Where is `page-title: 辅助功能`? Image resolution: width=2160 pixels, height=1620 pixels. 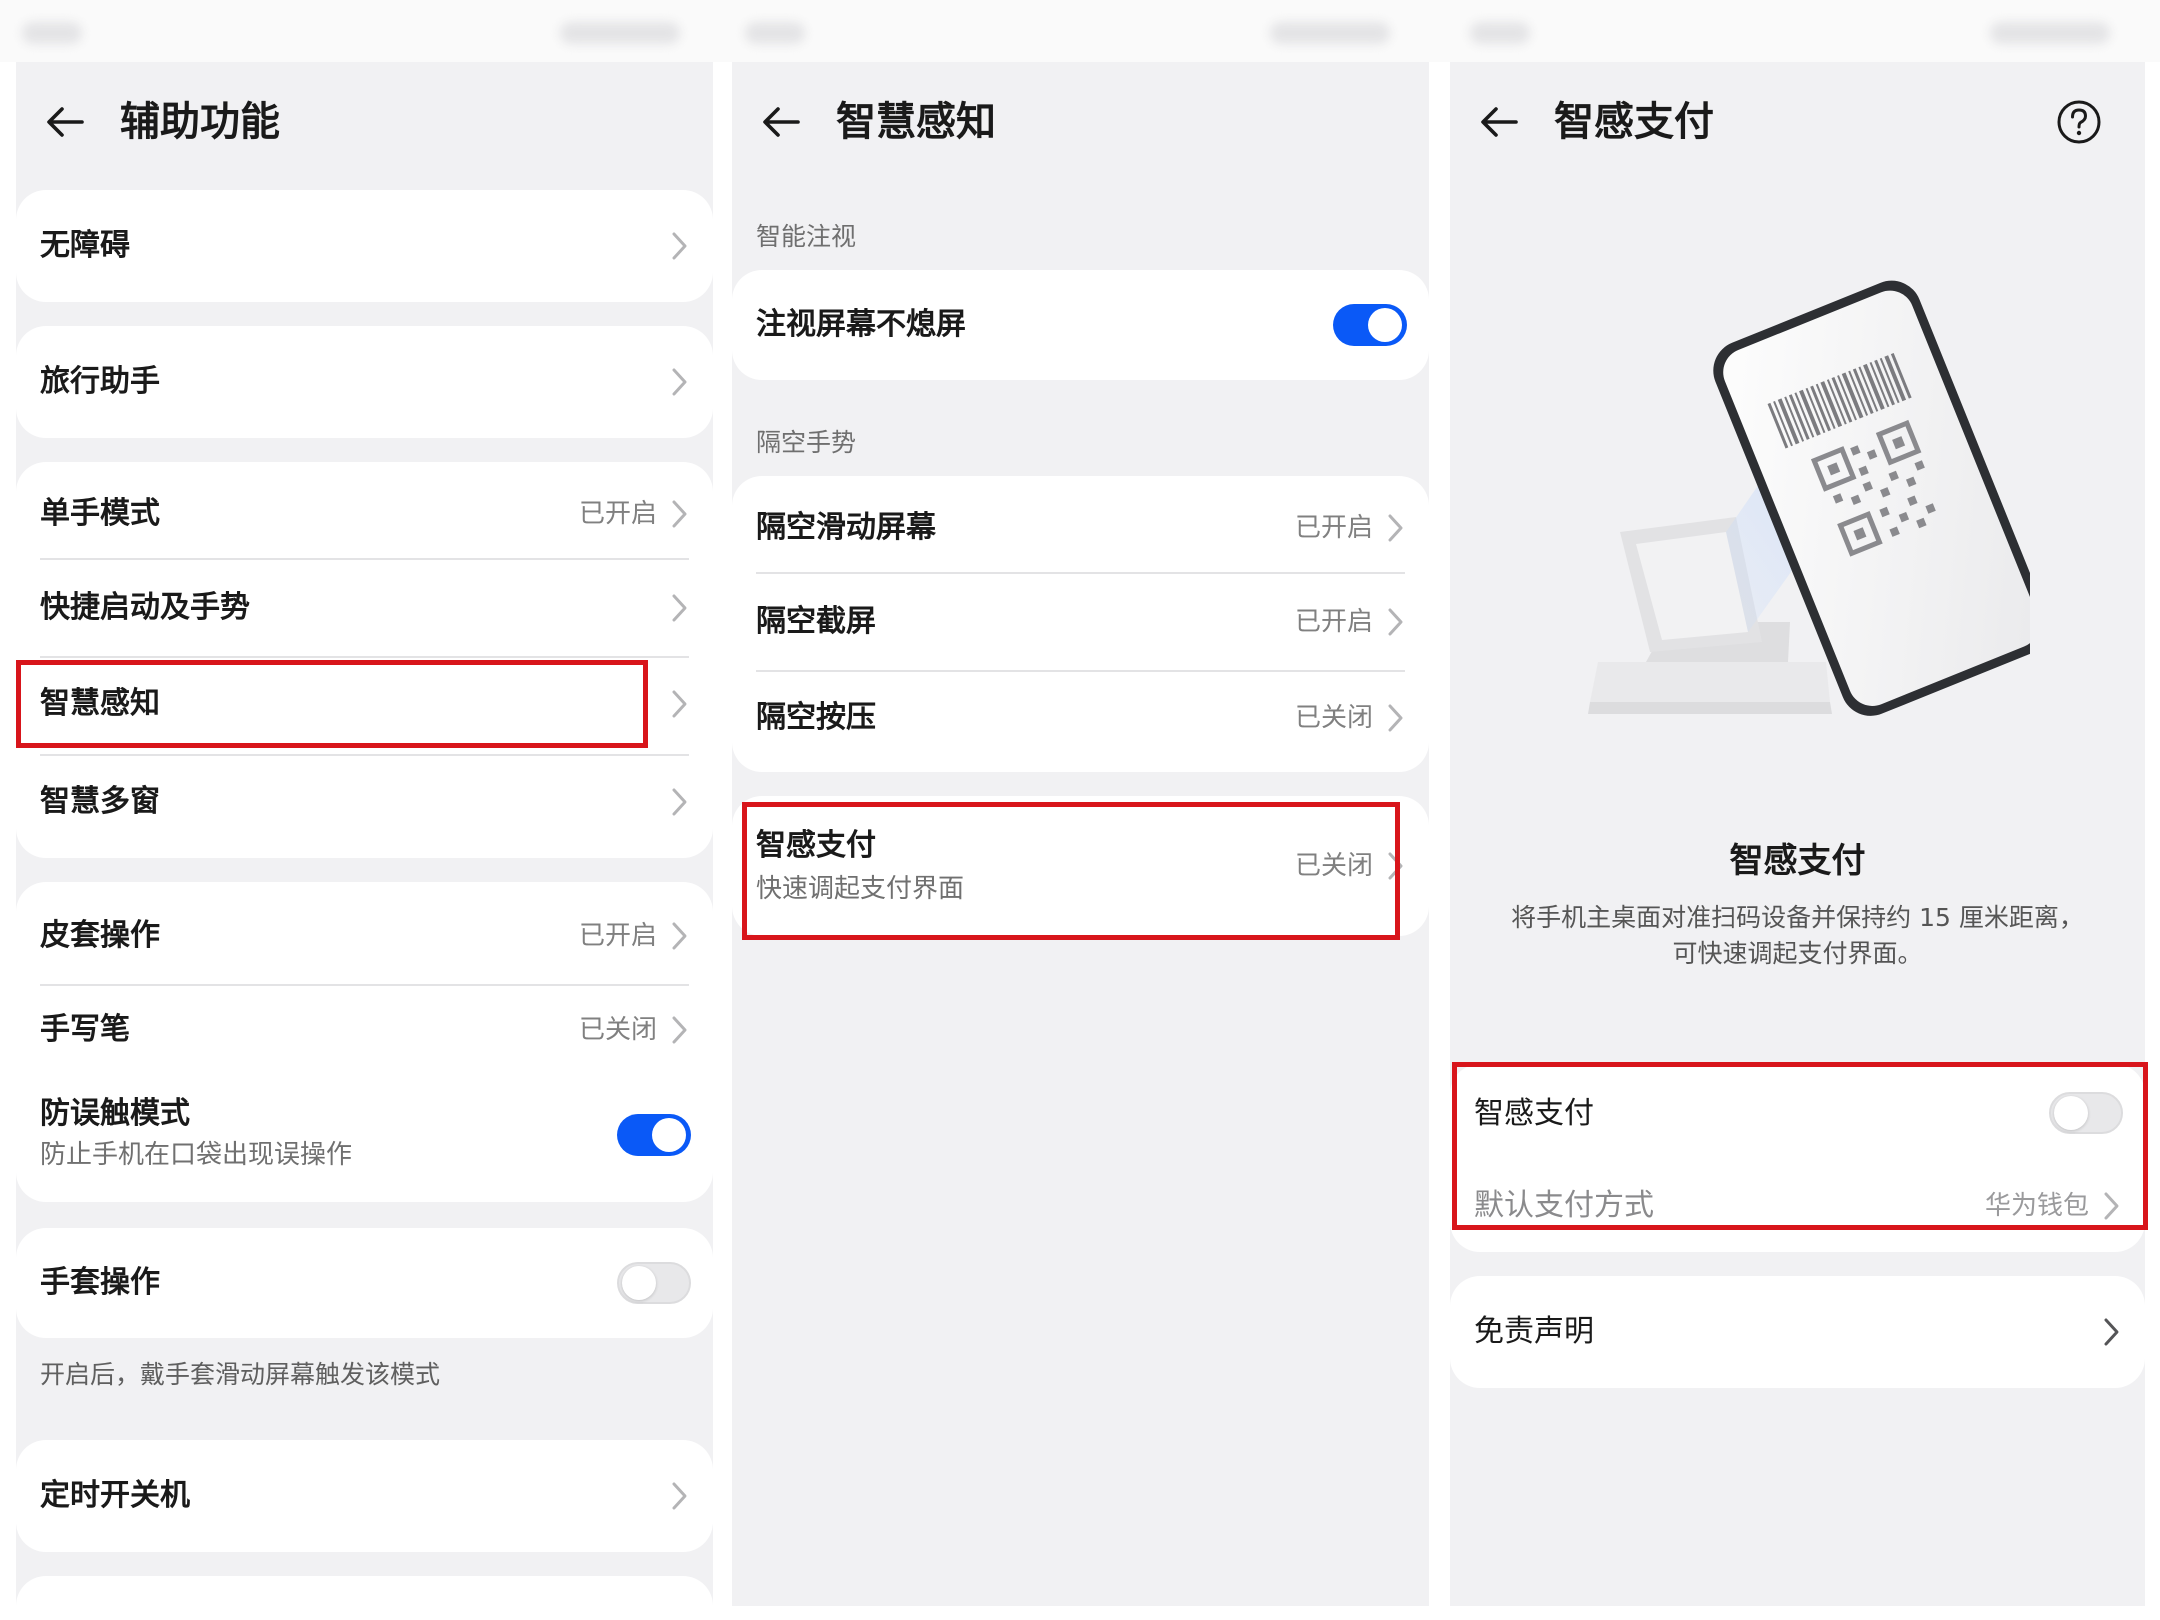 page-title: 辅助功能 is located at coordinates (200, 122).